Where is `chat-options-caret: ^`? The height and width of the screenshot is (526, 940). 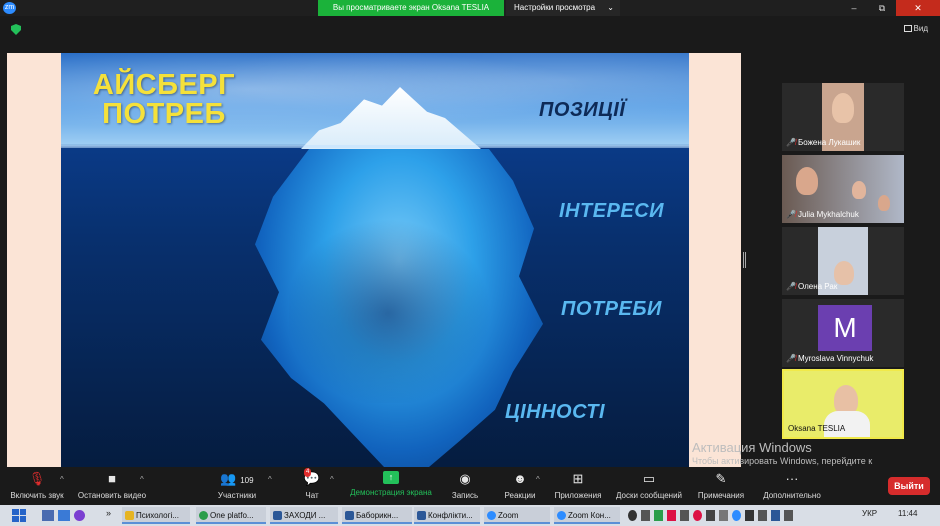 chat-options-caret: ^ is located at coordinates (332, 479).